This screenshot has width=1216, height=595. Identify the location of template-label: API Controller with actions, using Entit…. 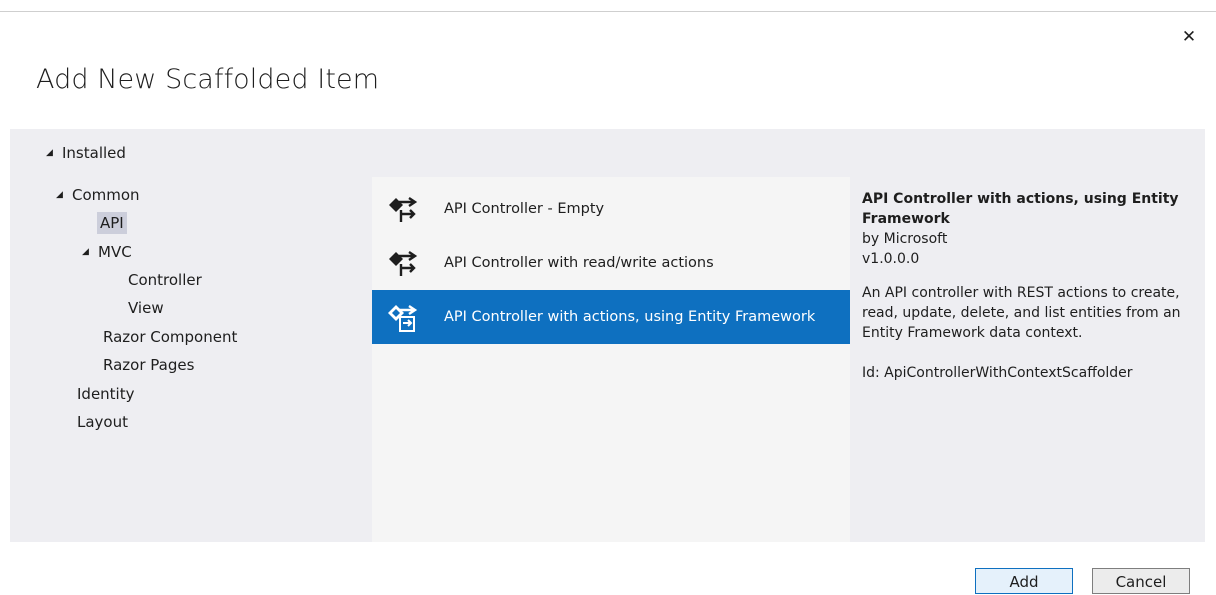
(630, 317).